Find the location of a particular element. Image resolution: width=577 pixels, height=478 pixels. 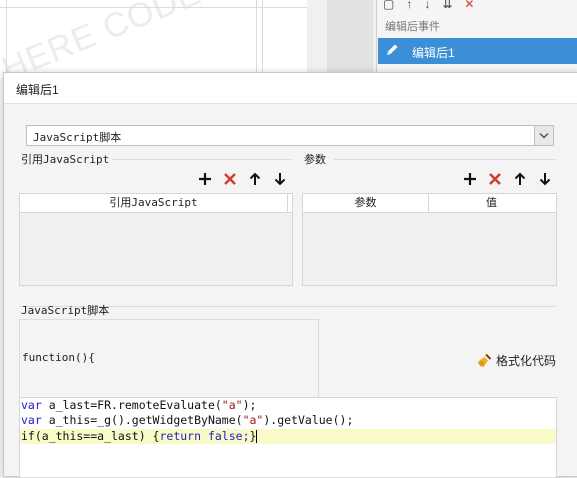

table-header: 引用JavaScript is located at coordinates (156, 203).